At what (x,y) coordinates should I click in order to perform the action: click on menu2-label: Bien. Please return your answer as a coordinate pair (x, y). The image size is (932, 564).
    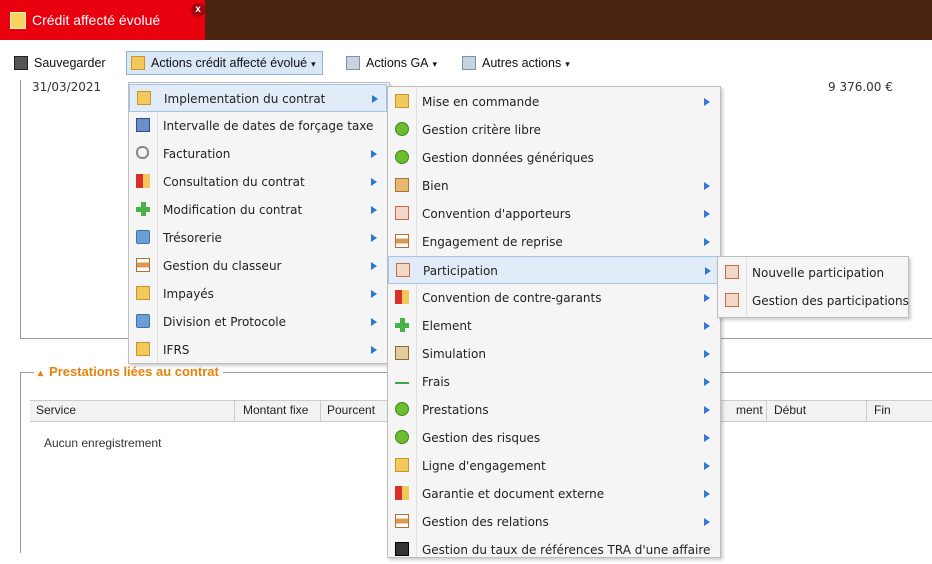
    Looking at the image, I should click on (435, 186).